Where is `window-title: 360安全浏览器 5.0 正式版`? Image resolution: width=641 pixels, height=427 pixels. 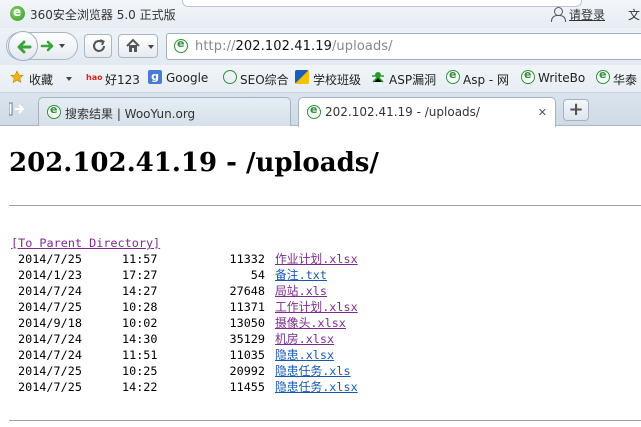
window-title: 360安全浏览器 5.0 正式版 is located at coordinates (103, 15).